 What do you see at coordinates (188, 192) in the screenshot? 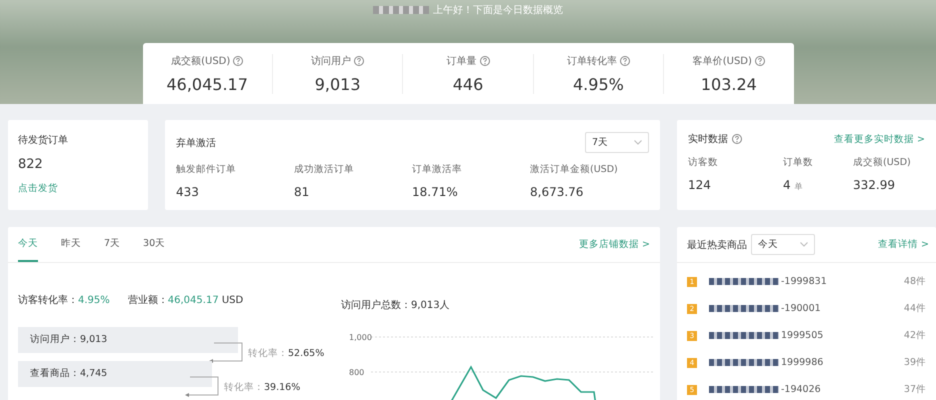
I see `metric-value: 433` at bounding box center [188, 192].